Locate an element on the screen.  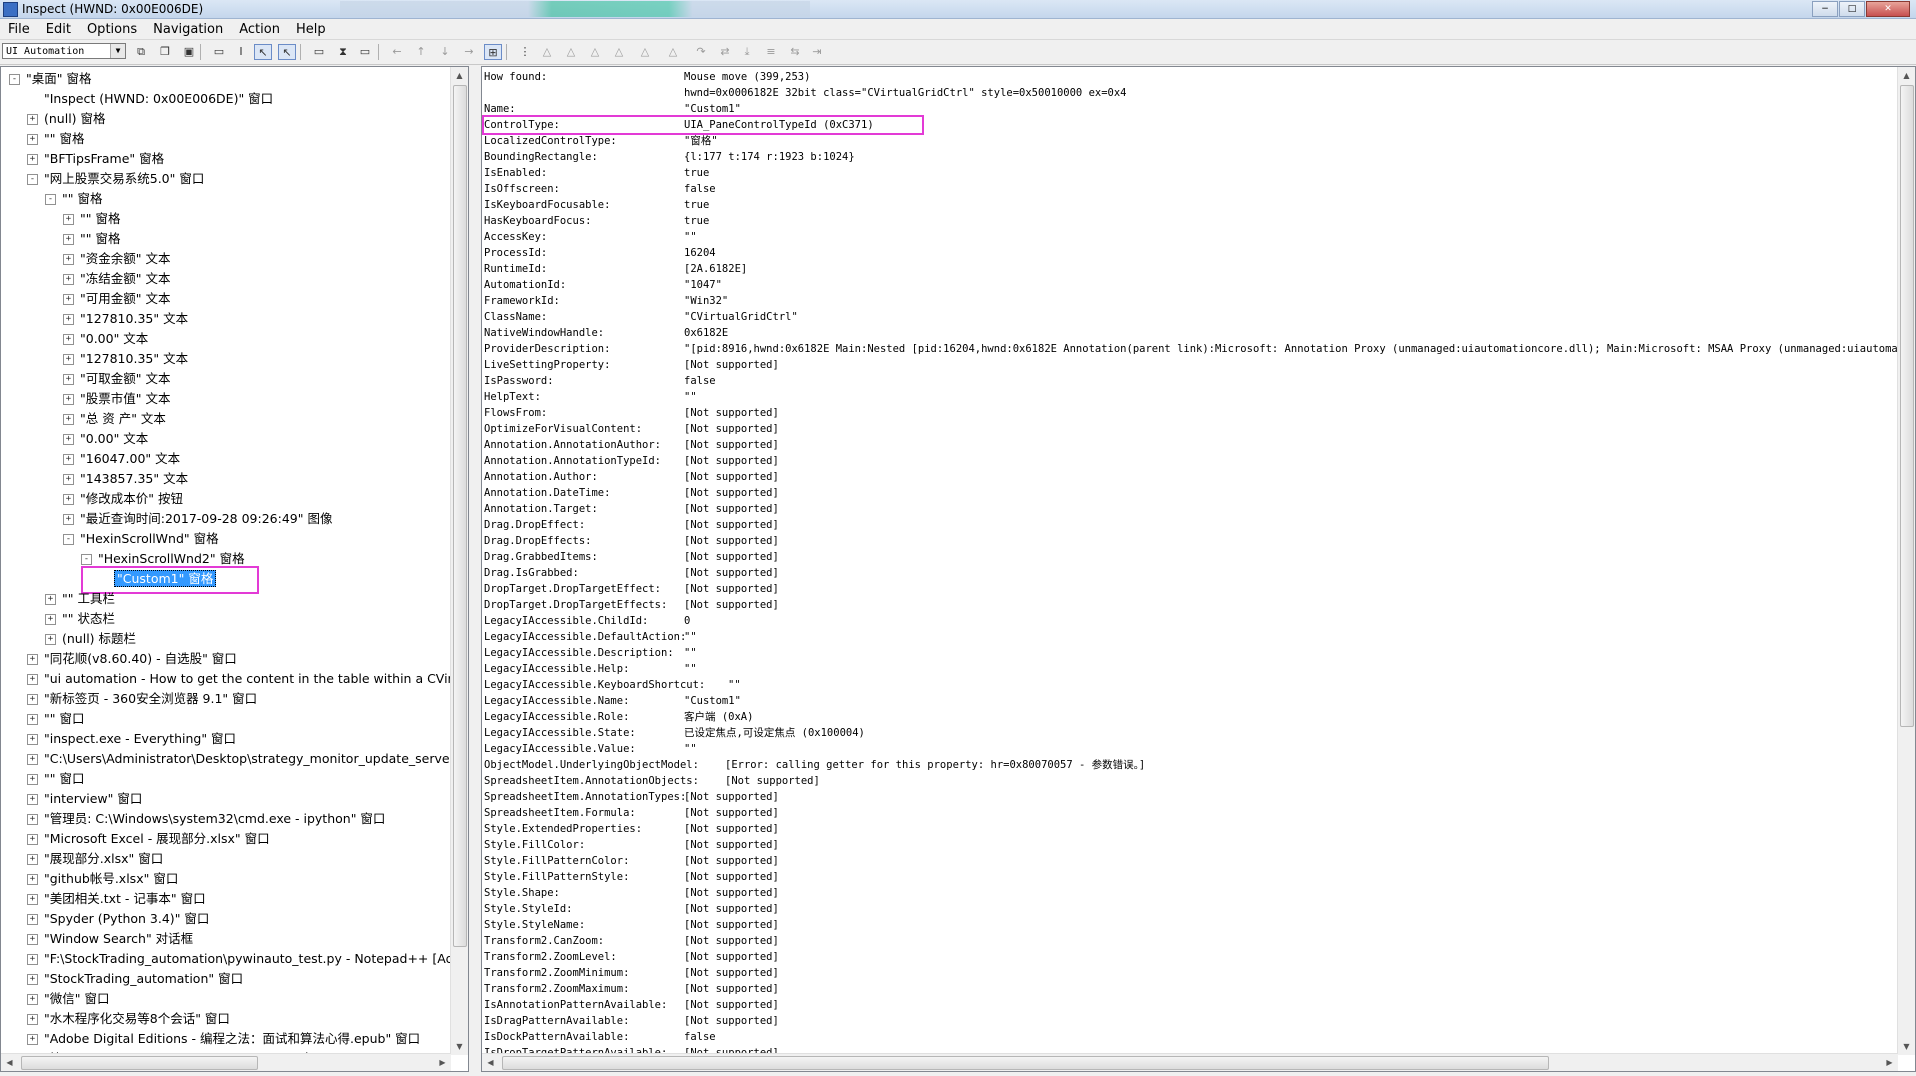
tree-hscroll-thumb is located at coordinates (139, 1063).